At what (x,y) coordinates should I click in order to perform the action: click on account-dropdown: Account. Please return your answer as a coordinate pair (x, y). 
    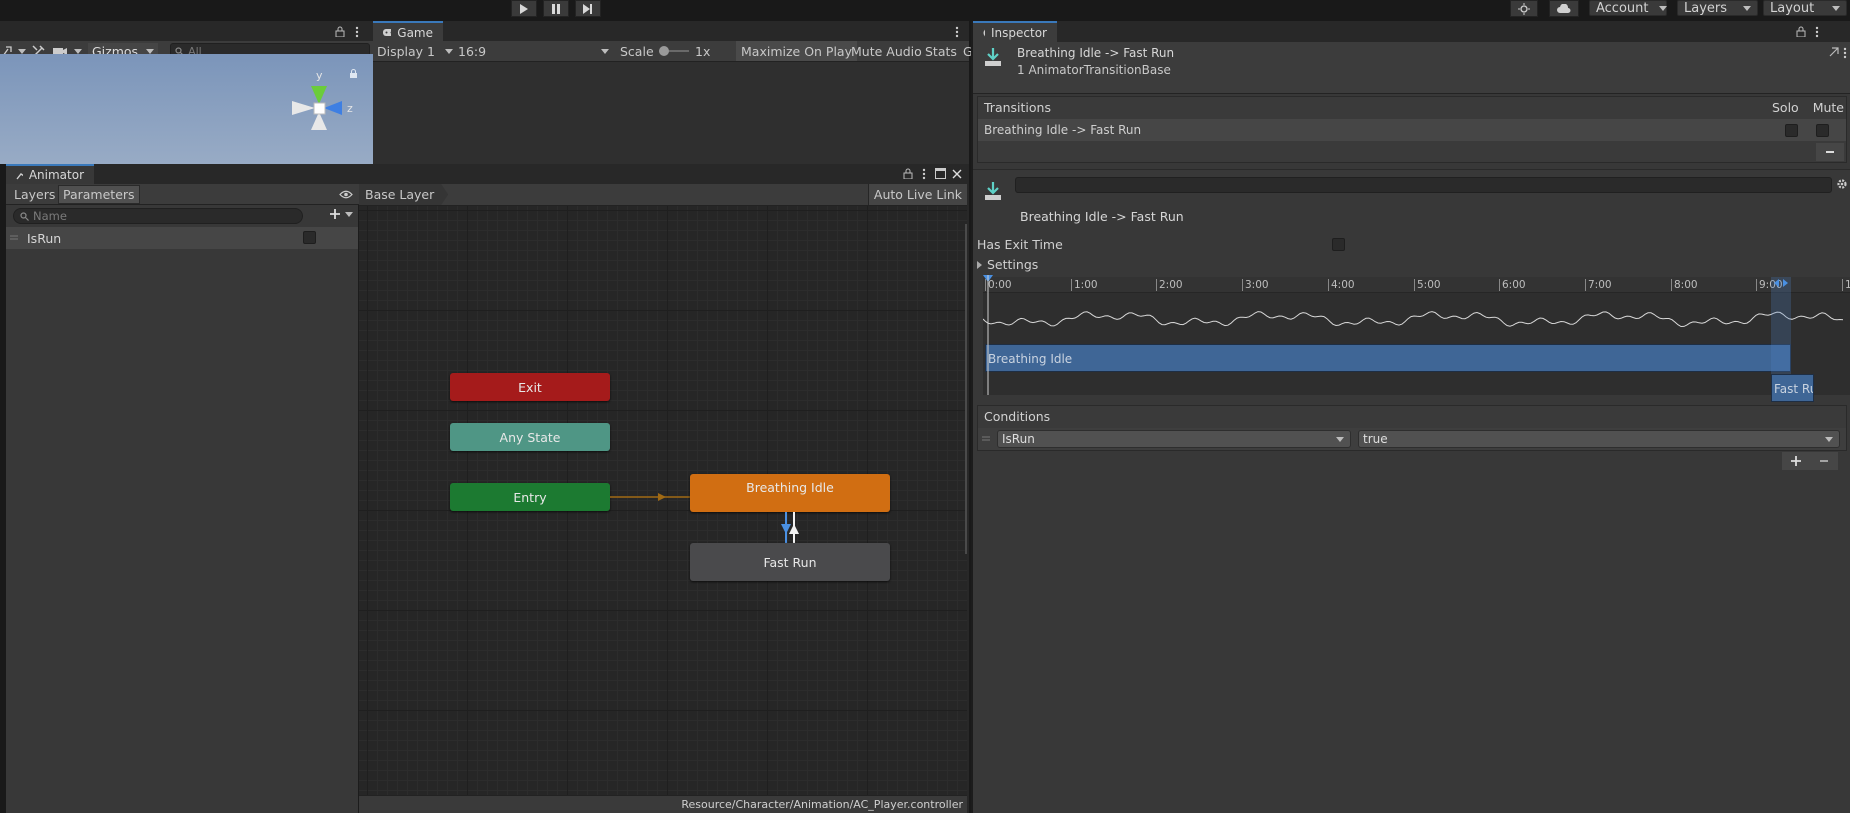
    Looking at the image, I should click on (1628, 8).